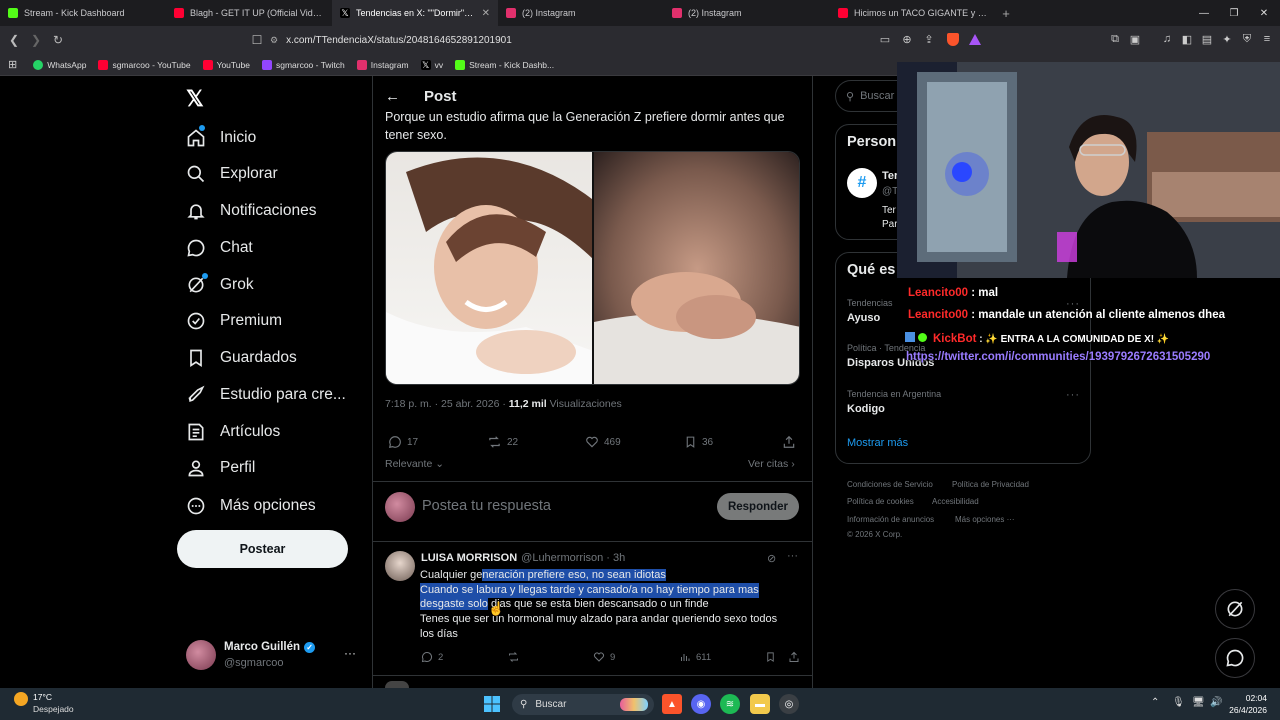  Describe the element at coordinates (513, 657) in the screenshot. I see `comment-repost-action` at that location.